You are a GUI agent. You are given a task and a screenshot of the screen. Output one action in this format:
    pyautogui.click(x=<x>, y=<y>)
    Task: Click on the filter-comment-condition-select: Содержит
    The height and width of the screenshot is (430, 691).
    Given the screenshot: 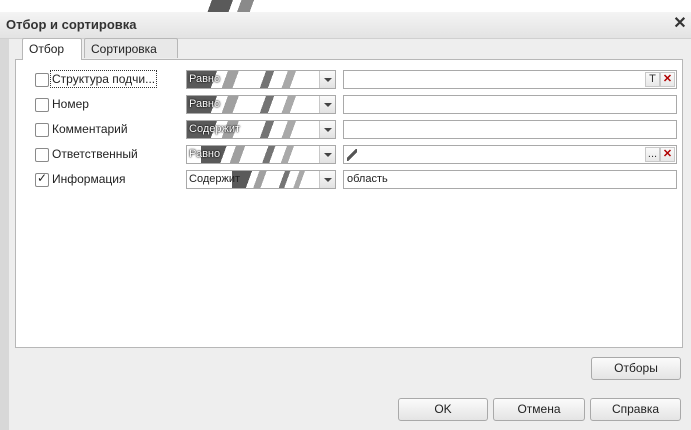 What is the action you would take?
    pyautogui.click(x=261, y=129)
    